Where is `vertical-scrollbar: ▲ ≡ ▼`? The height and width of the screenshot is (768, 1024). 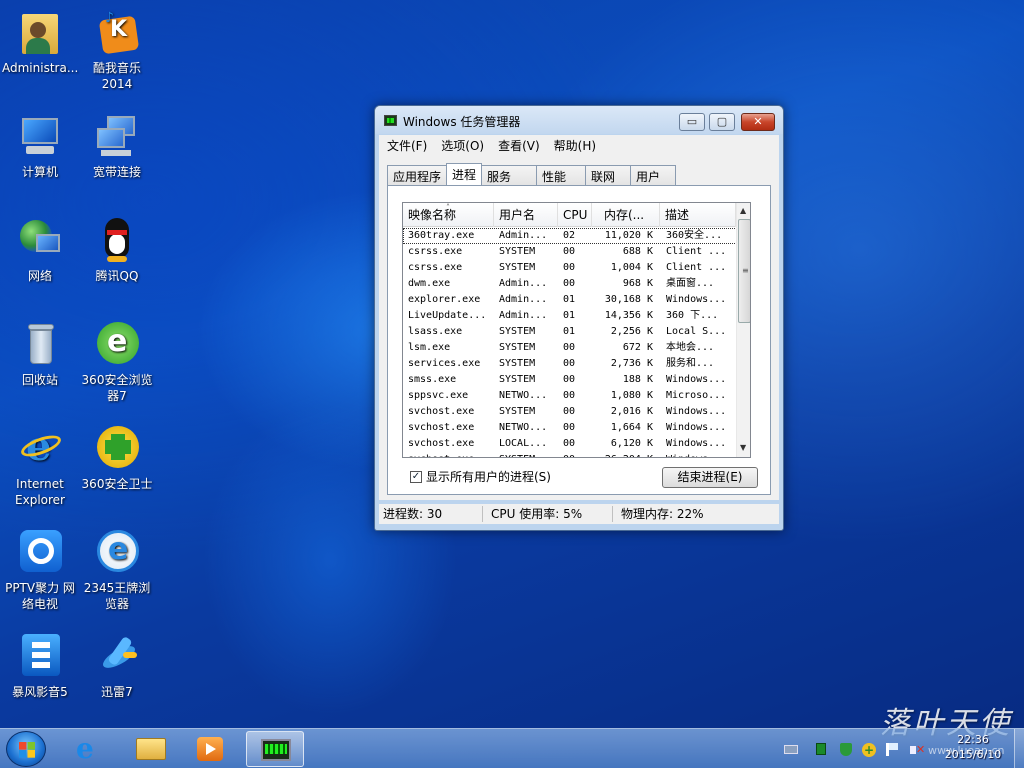 vertical-scrollbar: ▲ ≡ ▼ is located at coordinates (743, 330).